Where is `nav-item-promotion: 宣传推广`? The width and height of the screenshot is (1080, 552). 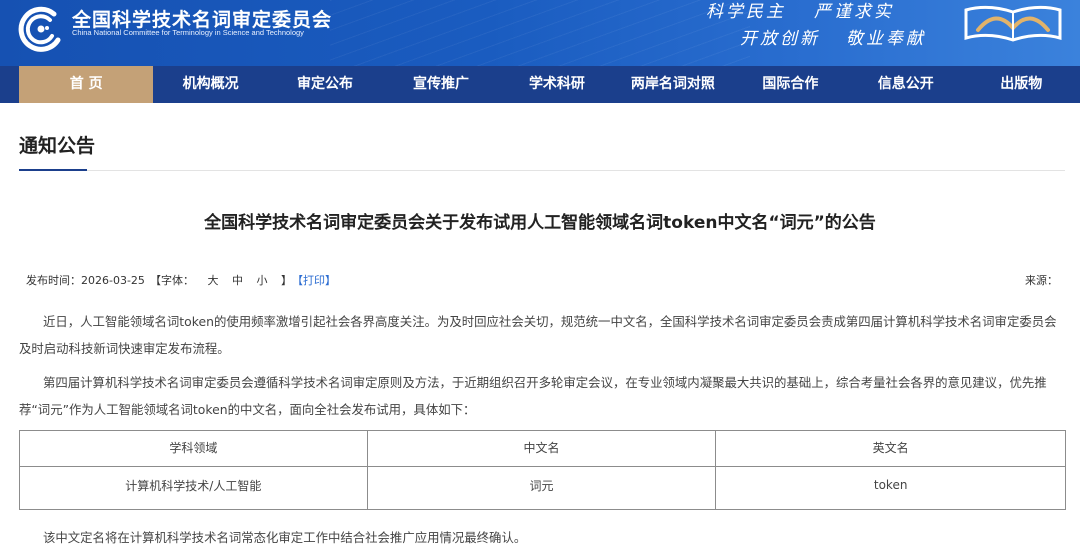
nav-item-promotion: 宣传推广 is located at coordinates (440, 84).